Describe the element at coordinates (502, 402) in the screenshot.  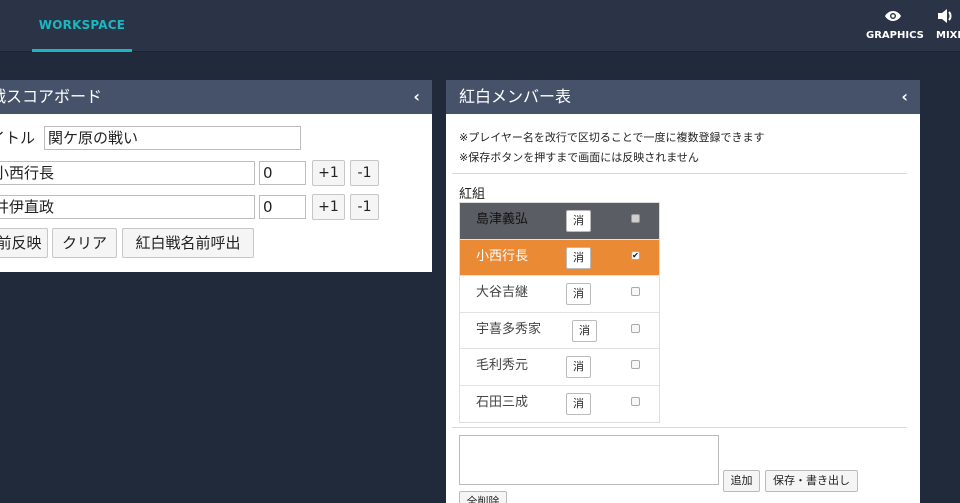
I see `member-name: 石田三成` at that location.